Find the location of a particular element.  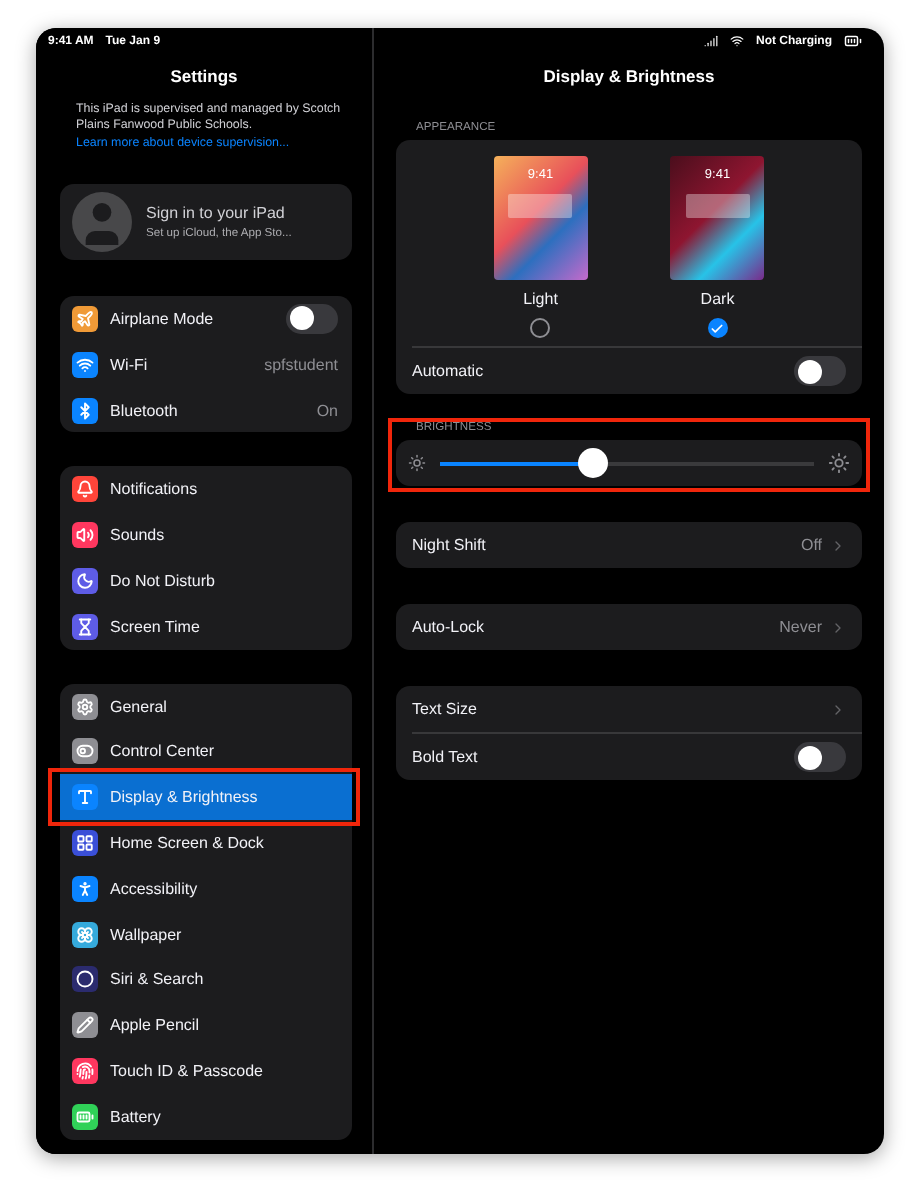

avatar-icon is located at coordinates (102, 222).